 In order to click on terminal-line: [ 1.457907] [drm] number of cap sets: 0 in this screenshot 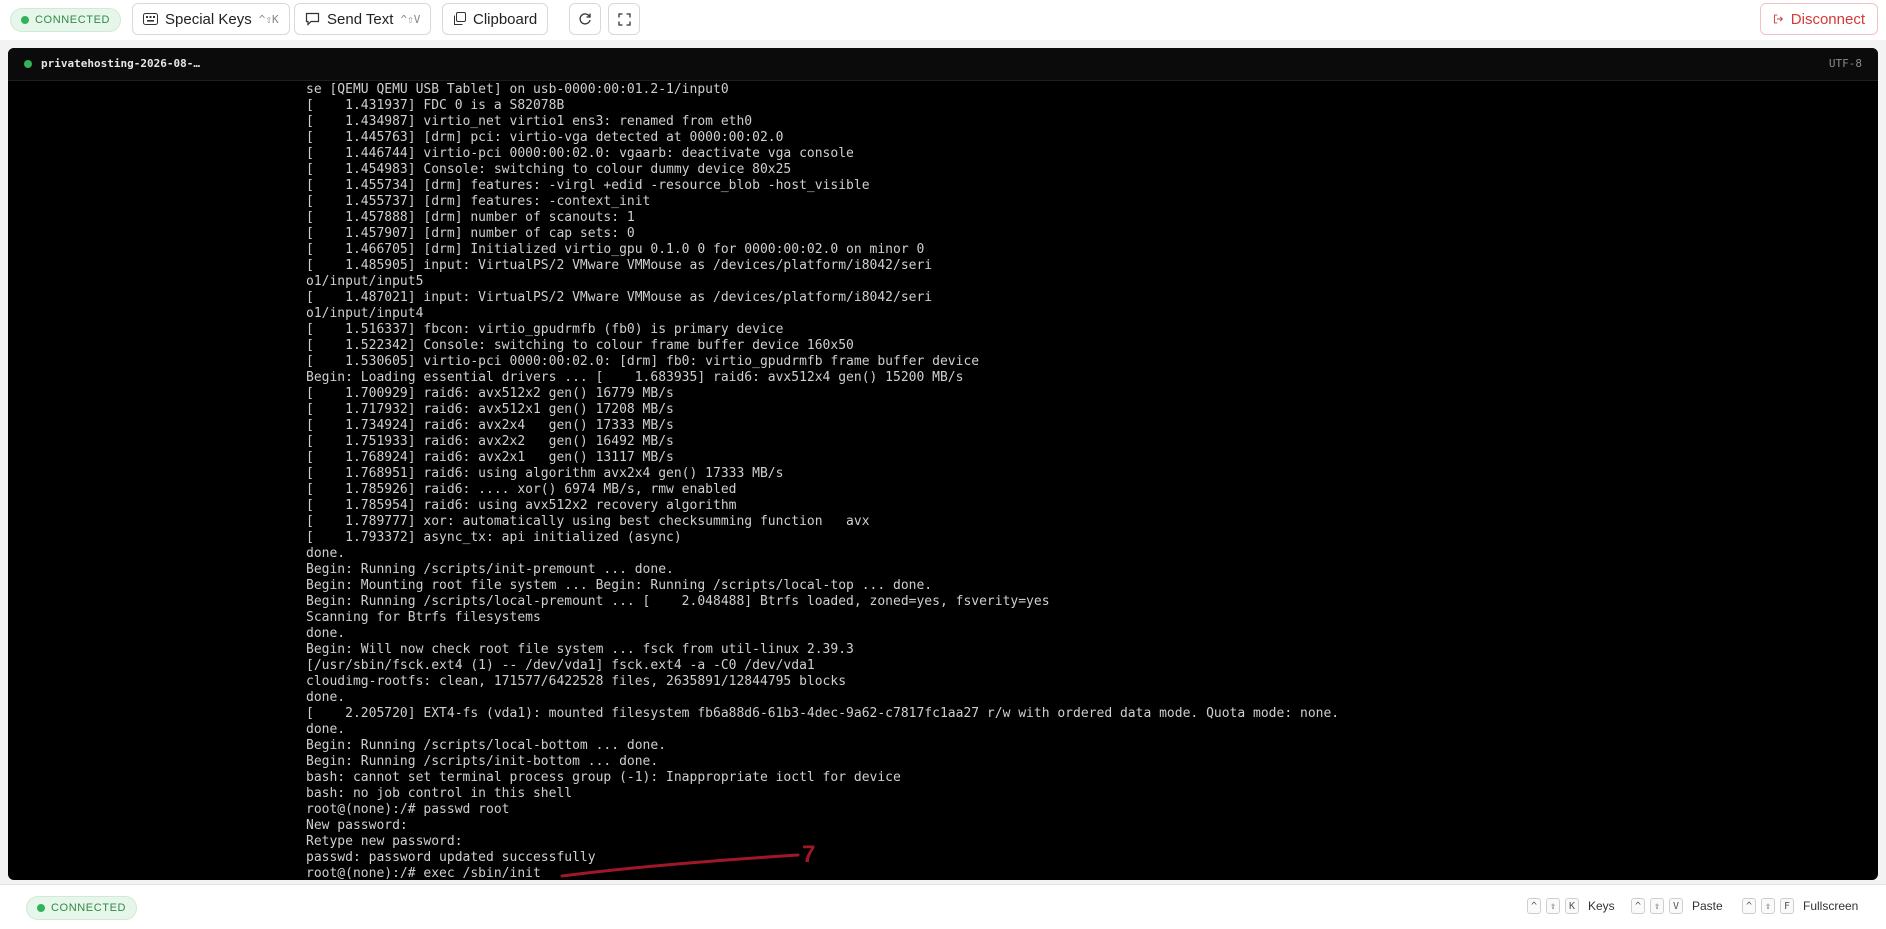, I will do `click(470, 233)`.